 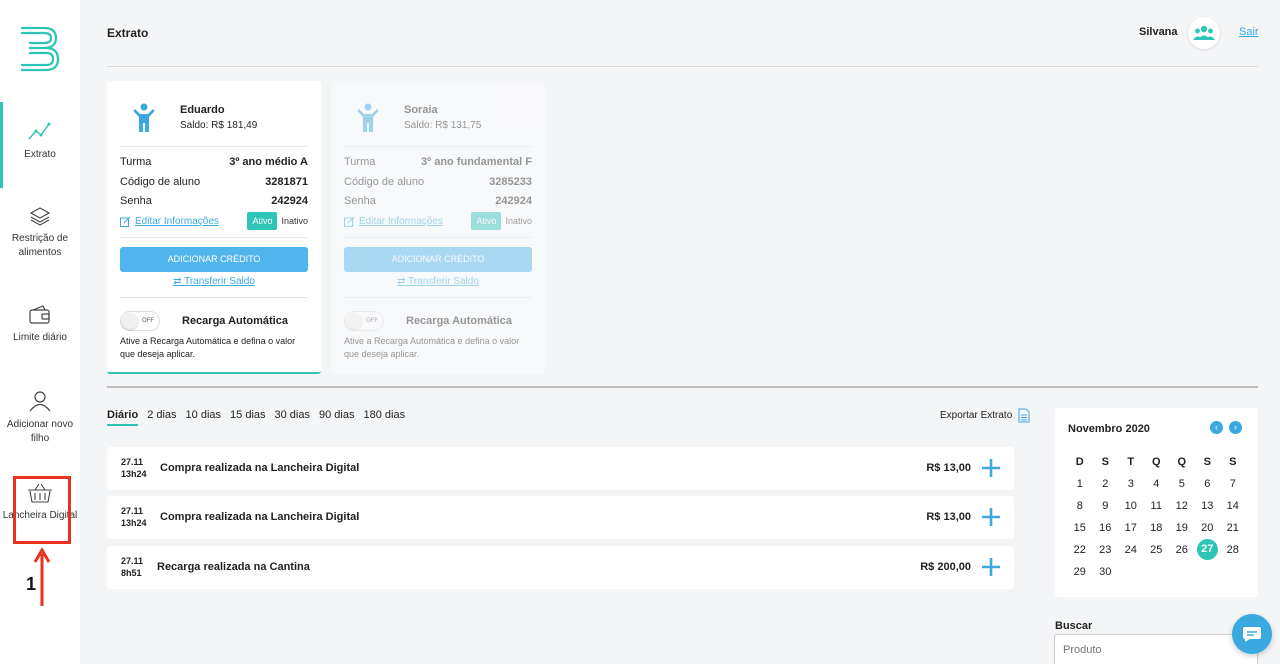 What do you see at coordinates (1235, 427) in the screenshot?
I see `calendar-next-button: ›` at bounding box center [1235, 427].